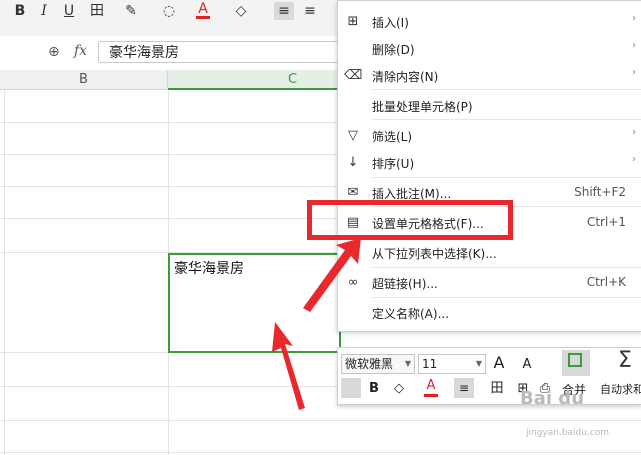  Describe the element at coordinates (332, 275) in the screenshot. I see `annotation-arrow-up-right` at that location.